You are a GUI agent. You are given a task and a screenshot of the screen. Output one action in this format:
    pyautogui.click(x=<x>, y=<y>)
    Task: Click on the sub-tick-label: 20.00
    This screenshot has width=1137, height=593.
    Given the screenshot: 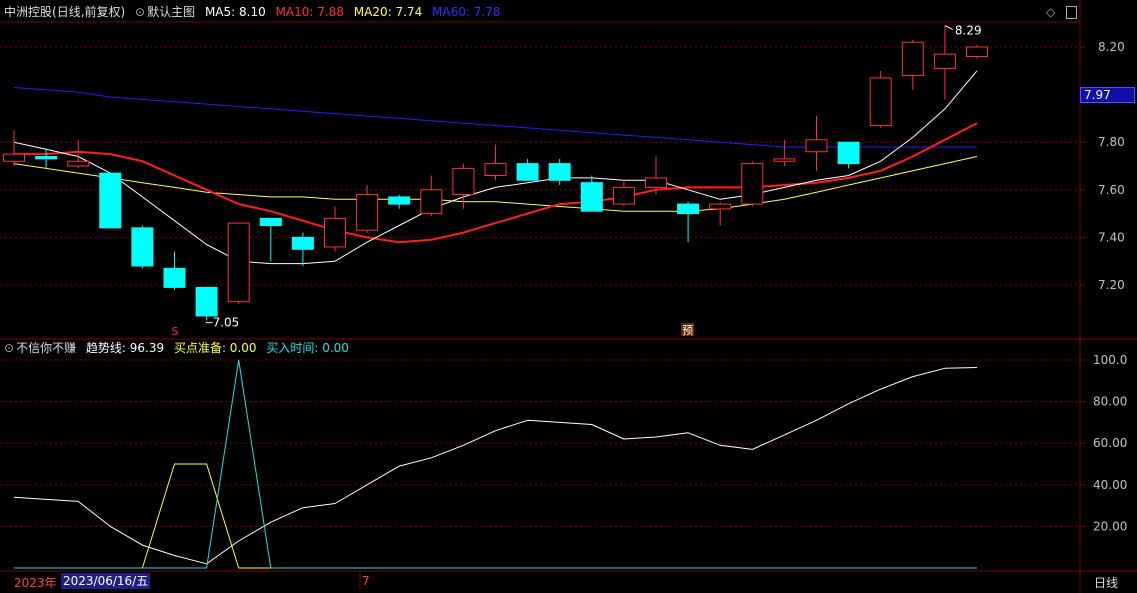 What is the action you would take?
    pyautogui.click(x=1110, y=526)
    